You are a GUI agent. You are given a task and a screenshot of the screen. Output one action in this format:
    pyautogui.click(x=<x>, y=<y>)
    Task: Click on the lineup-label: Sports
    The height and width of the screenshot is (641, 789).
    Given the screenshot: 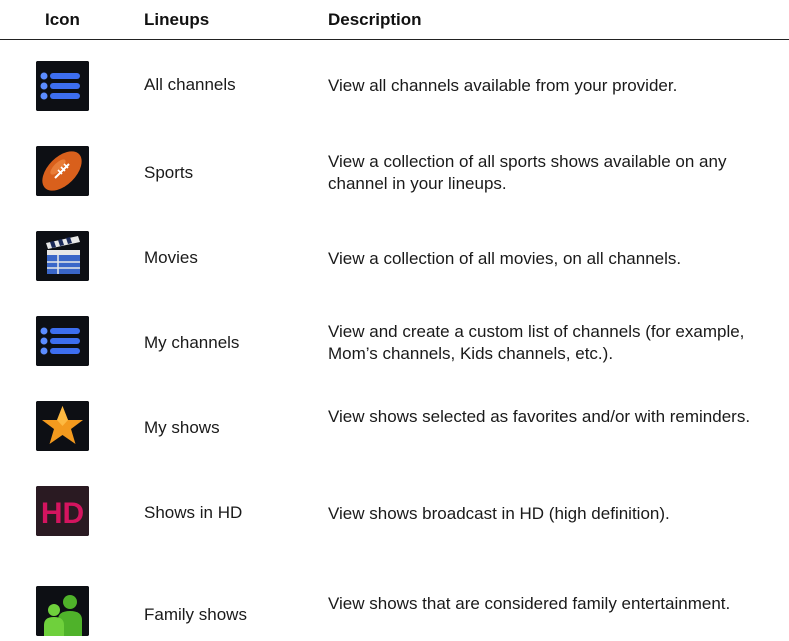 What is the action you would take?
    pyautogui.click(x=169, y=172)
    